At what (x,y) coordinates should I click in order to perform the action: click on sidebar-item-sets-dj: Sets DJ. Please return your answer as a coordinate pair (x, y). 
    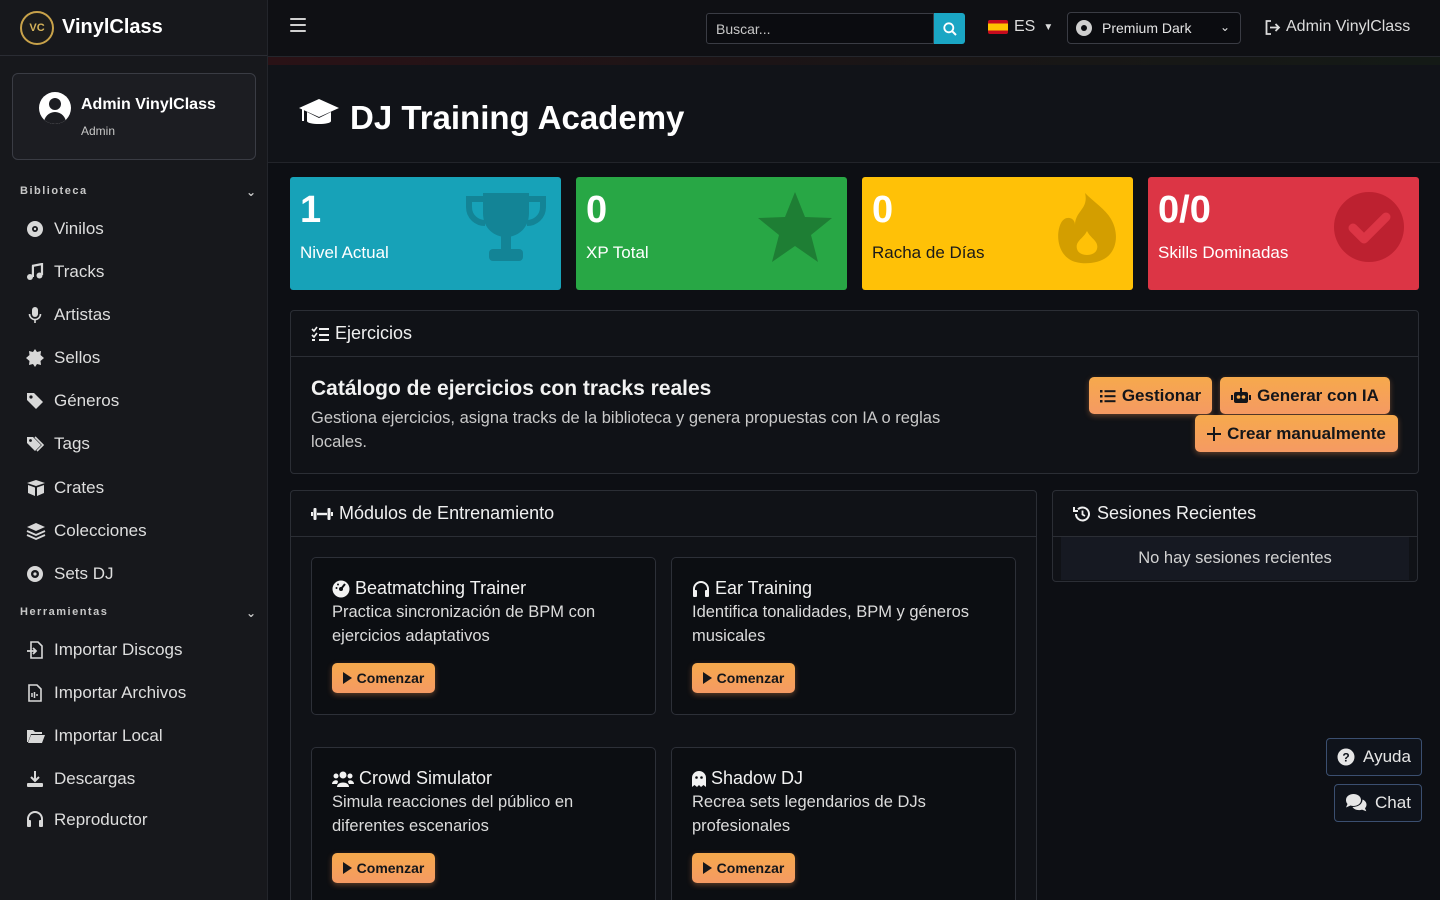
    Looking at the image, I should click on (70, 574).